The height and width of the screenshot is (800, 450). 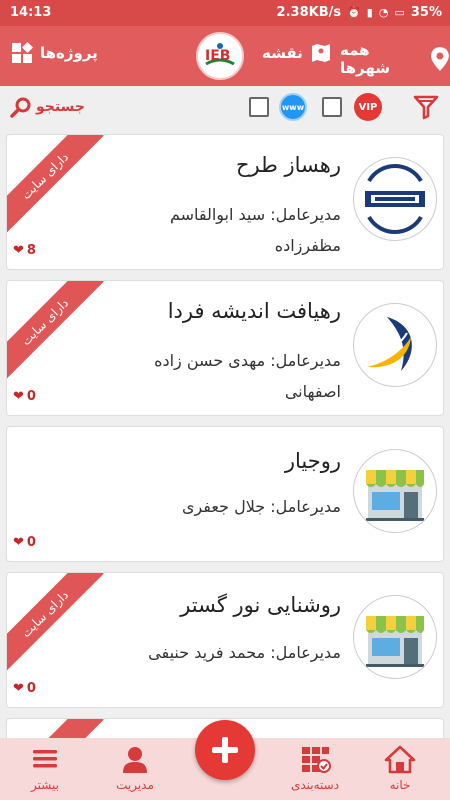 I want to click on user-icon, so click(x=135, y=760).